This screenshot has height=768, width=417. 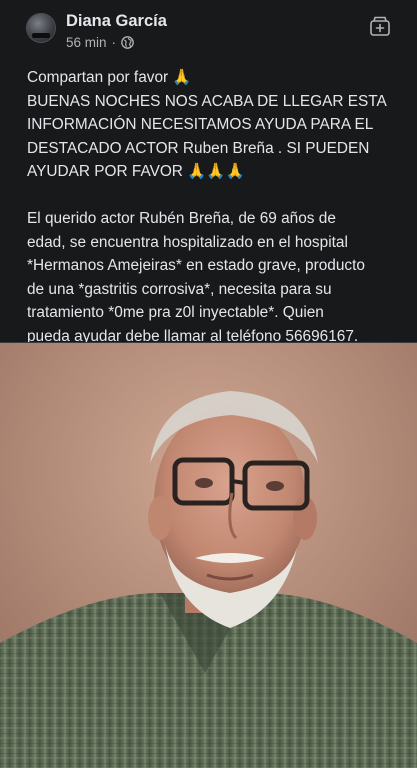 What do you see at coordinates (198, 148) in the screenshot?
I see `text-line: DESTACADO ACTOR Ruben Breña . SI PUEDEN` at bounding box center [198, 148].